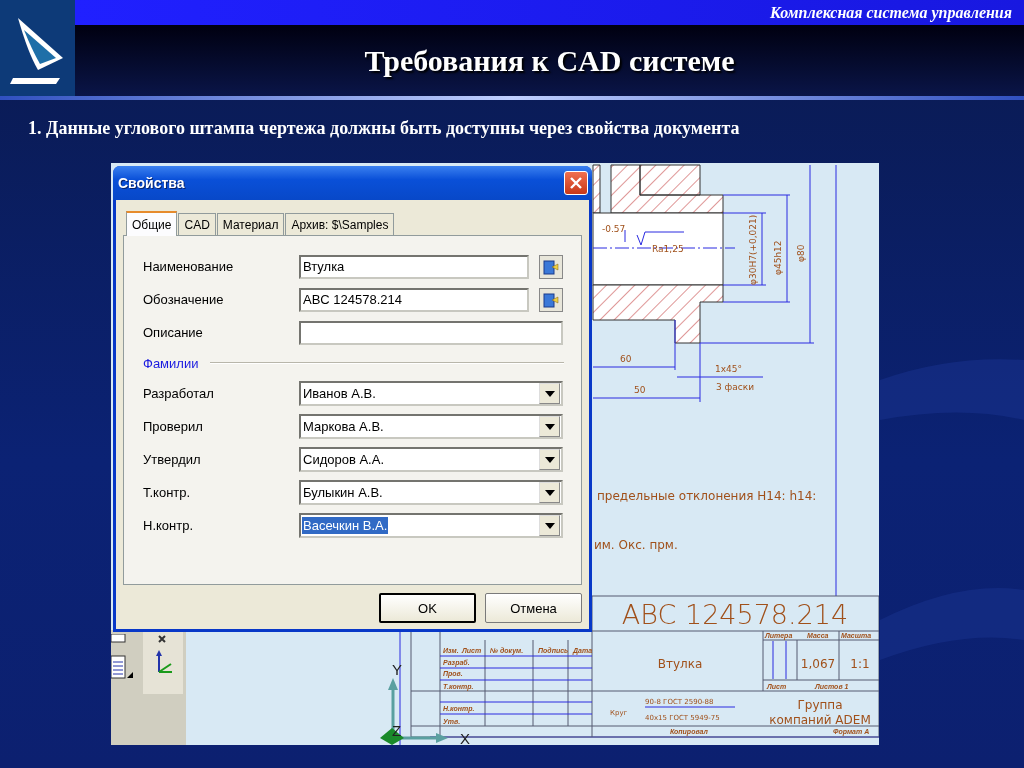 The image size is (1024, 768). Describe the element at coordinates (891, 12) in the screenshot. I see `header-caption: Комплексная система управления` at that location.